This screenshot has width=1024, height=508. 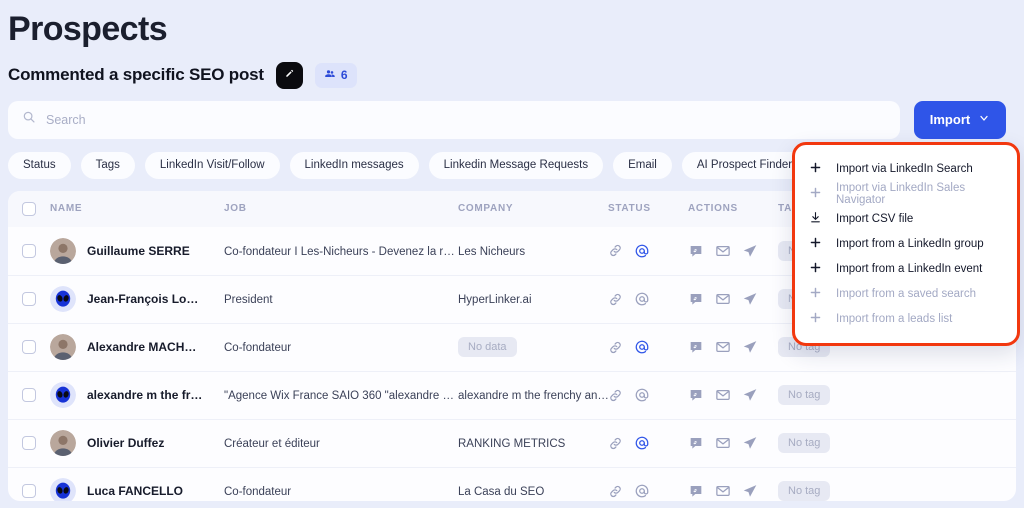 What do you see at coordinates (354, 165) in the screenshot?
I see `filter-chip-messages: LinkedIn messages` at bounding box center [354, 165].